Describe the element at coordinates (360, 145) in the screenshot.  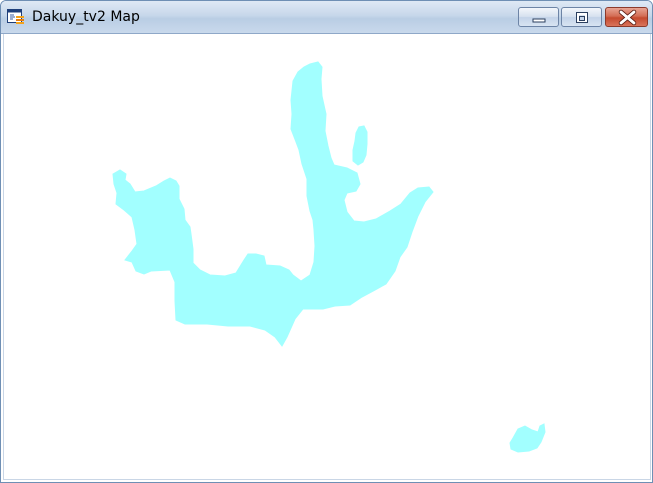
I see `north-inlet` at that location.